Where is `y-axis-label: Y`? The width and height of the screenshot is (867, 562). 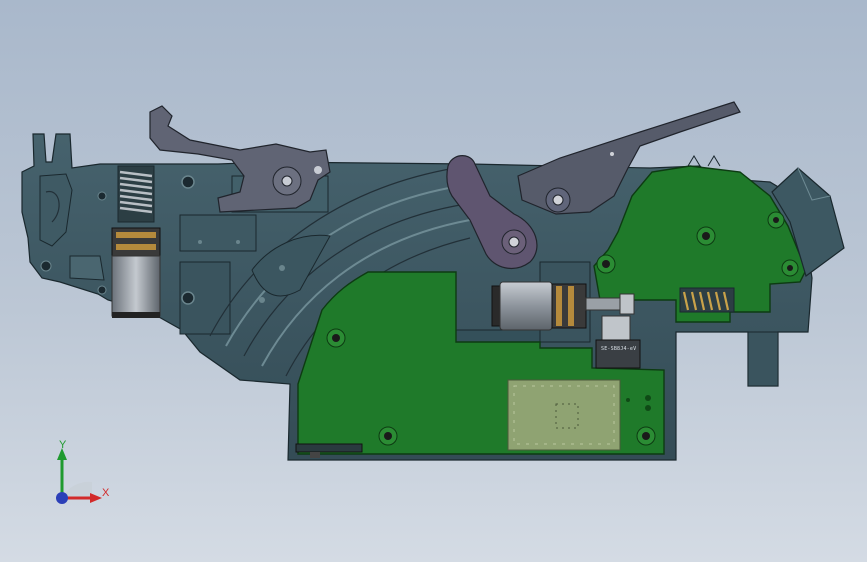
y-axis-label: Y is located at coordinates (63, 445).